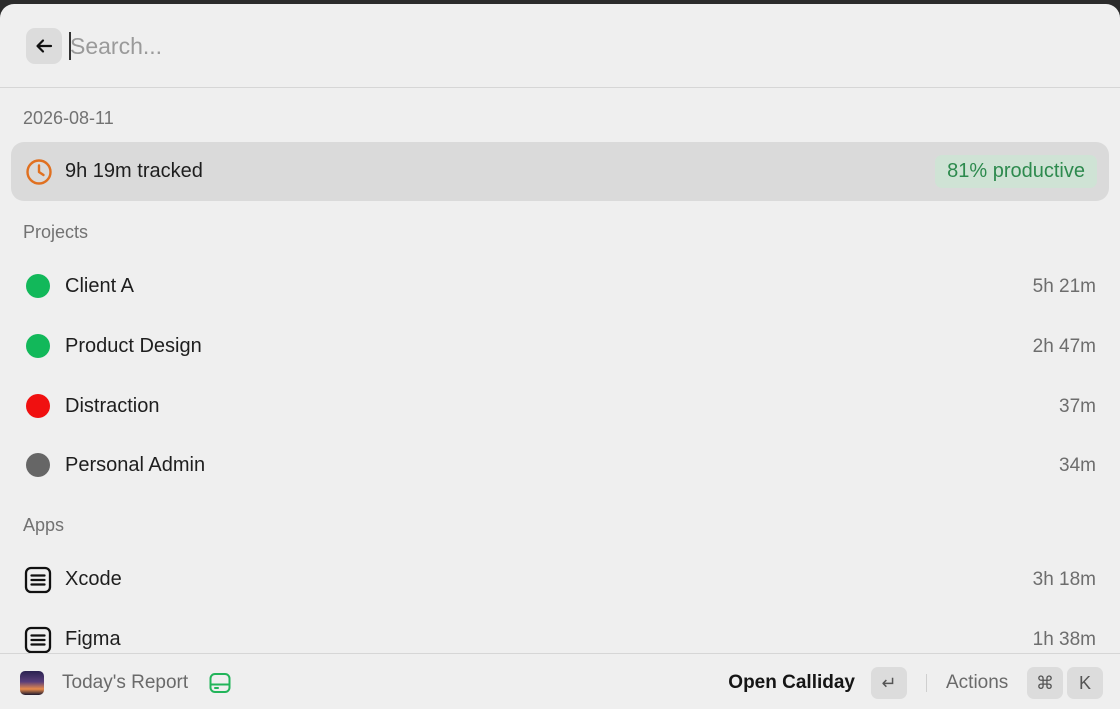 The width and height of the screenshot is (1120, 709). What do you see at coordinates (93, 579) in the screenshot?
I see `app-name: Xcode` at bounding box center [93, 579].